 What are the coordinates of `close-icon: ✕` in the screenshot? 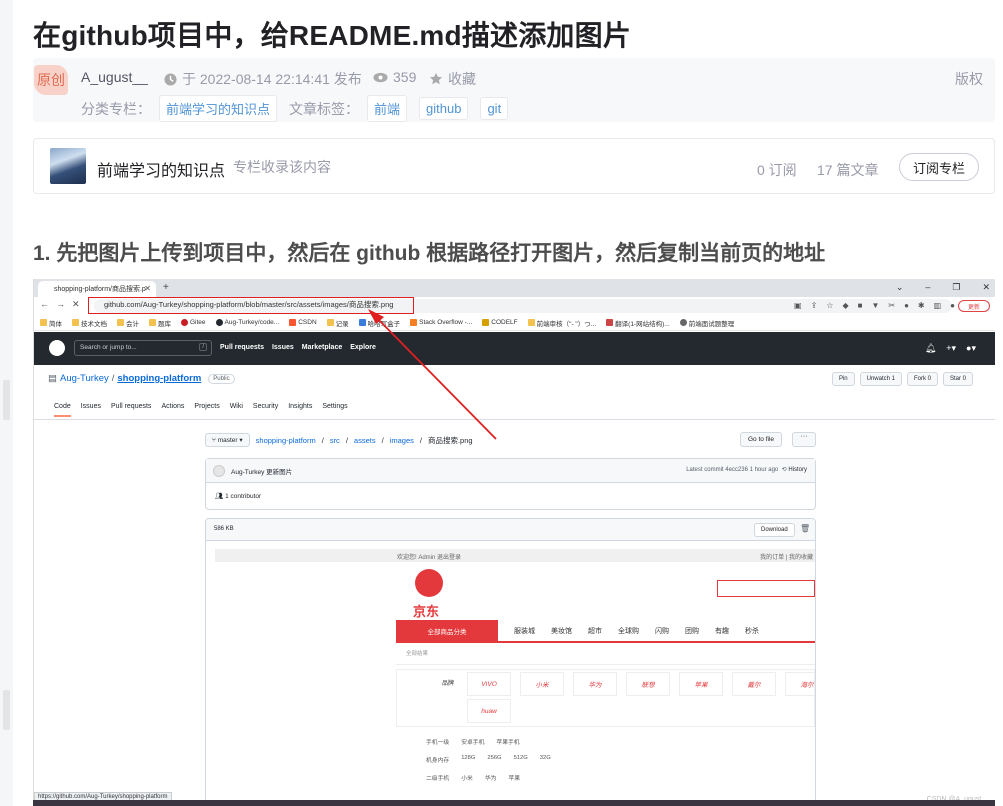 It's located at (986, 287).